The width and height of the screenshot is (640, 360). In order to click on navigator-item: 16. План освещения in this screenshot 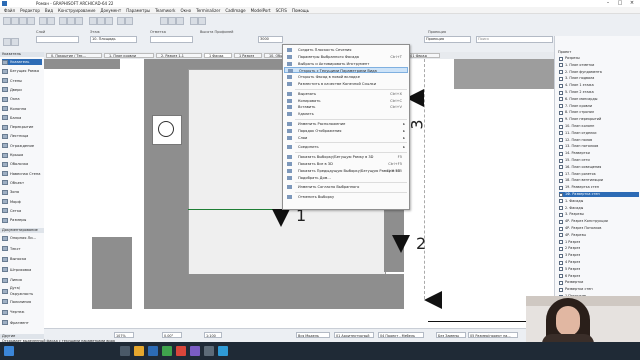, I will do `click(599, 167)`.